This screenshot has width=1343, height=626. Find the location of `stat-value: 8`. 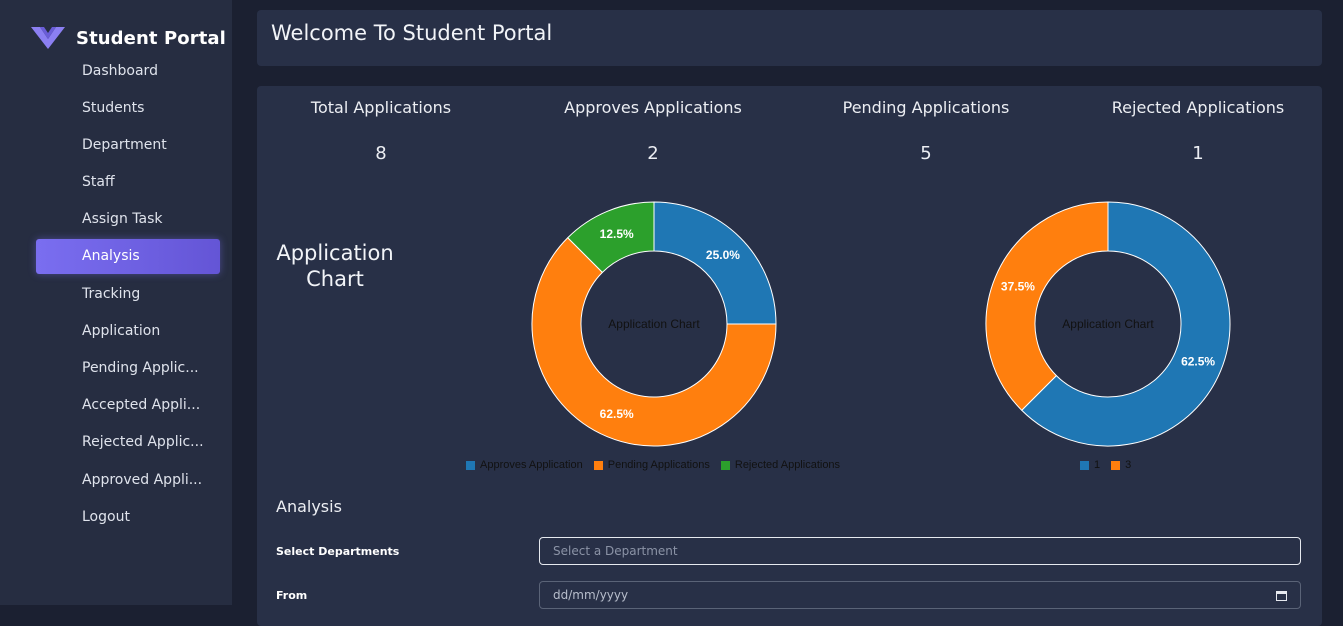

stat-value: 8 is located at coordinates (381, 153).